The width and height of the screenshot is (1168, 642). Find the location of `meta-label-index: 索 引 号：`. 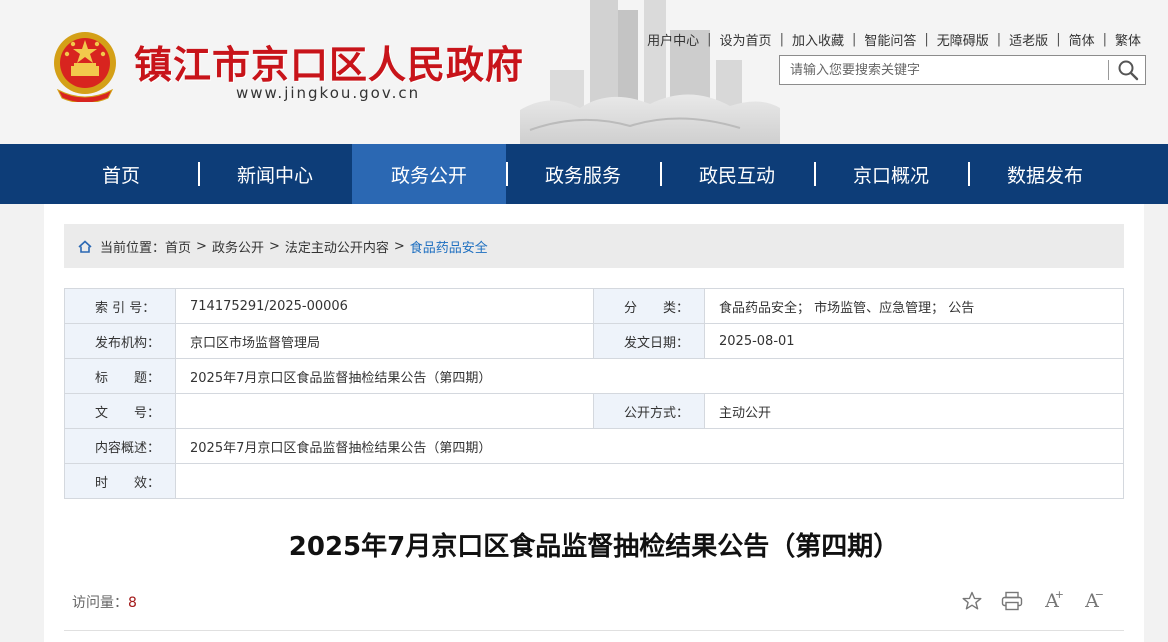

meta-label-index: 索 引 号： is located at coordinates (120, 306).